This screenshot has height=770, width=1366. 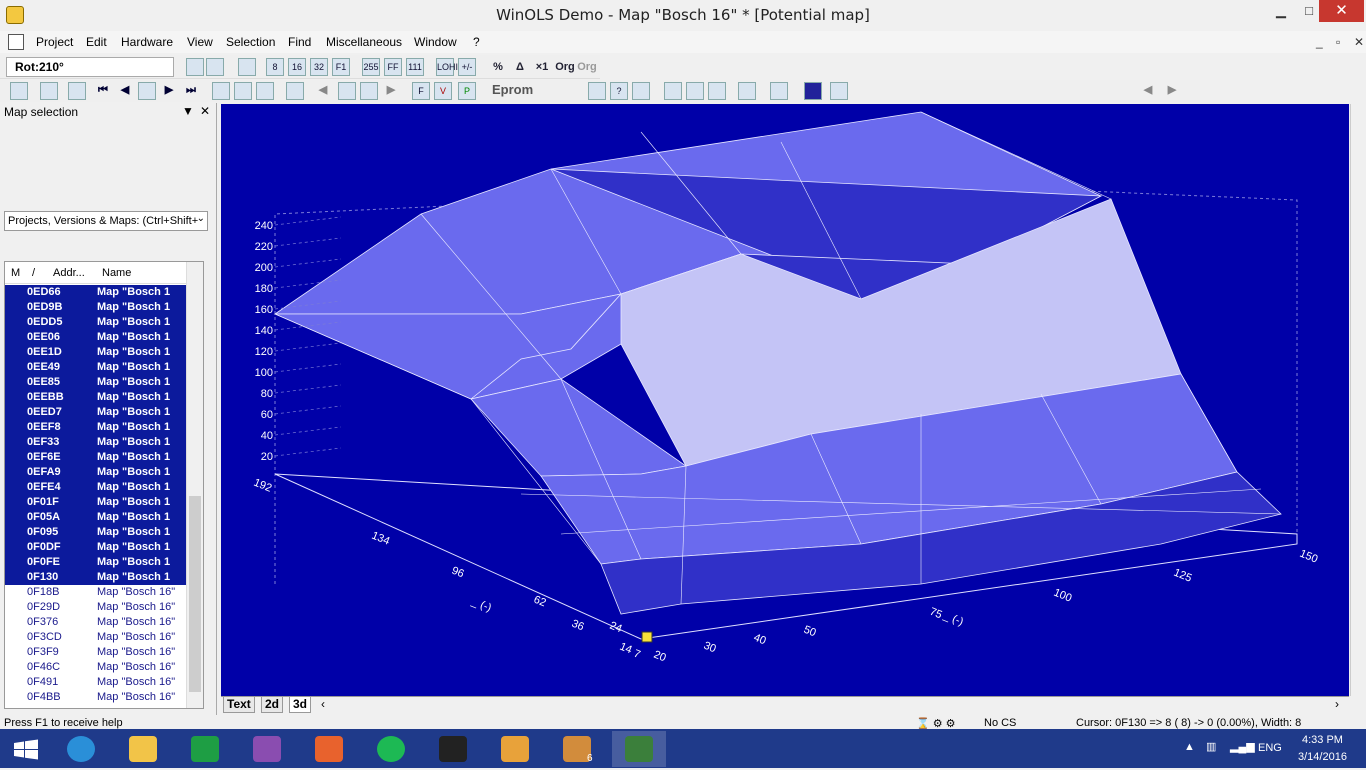 What do you see at coordinates (1337, 704) in the screenshot?
I see `scroll-right-icon: ›` at bounding box center [1337, 704].